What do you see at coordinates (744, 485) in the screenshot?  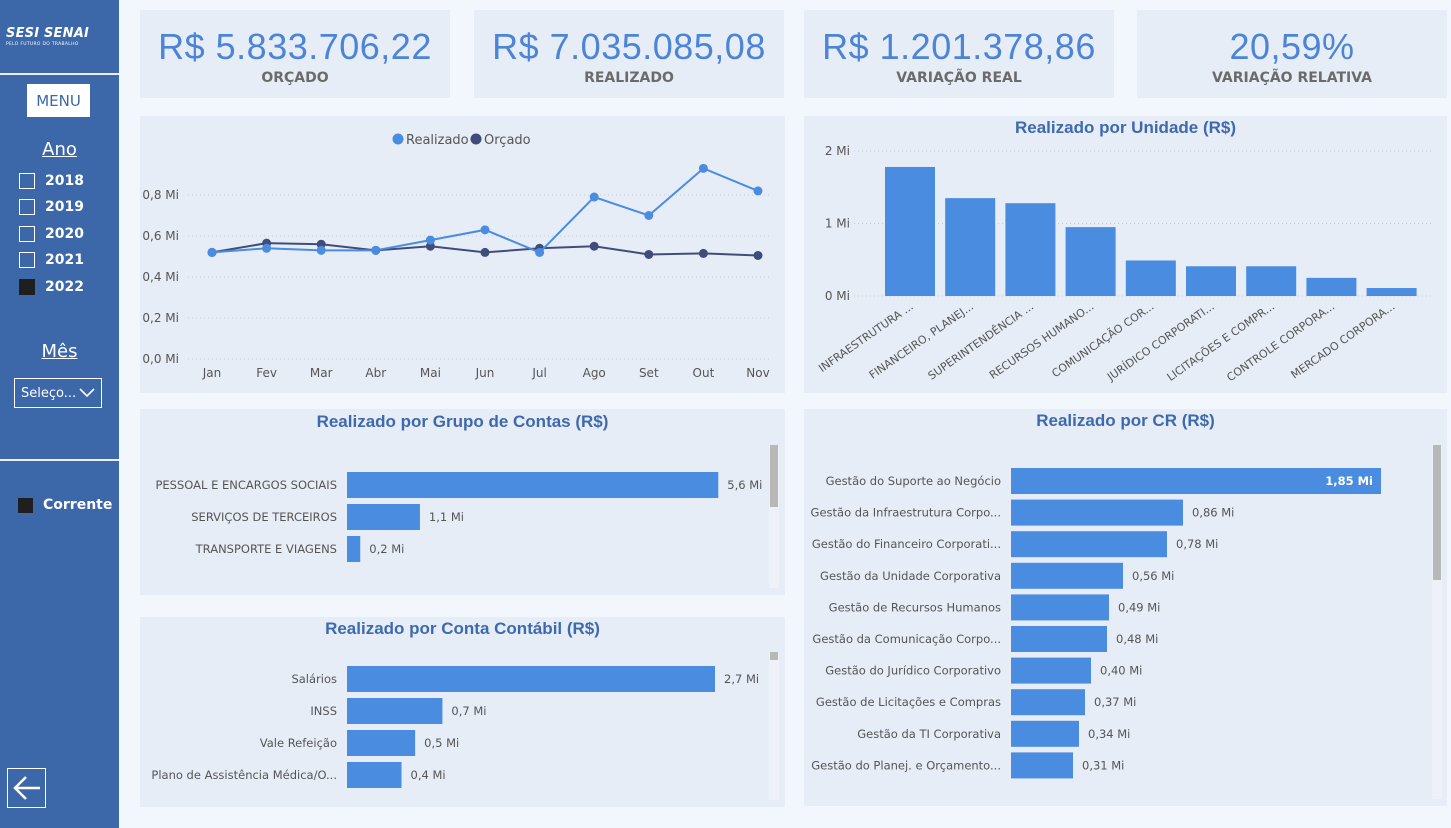 I see `data-label: 5,6 Mi` at bounding box center [744, 485].